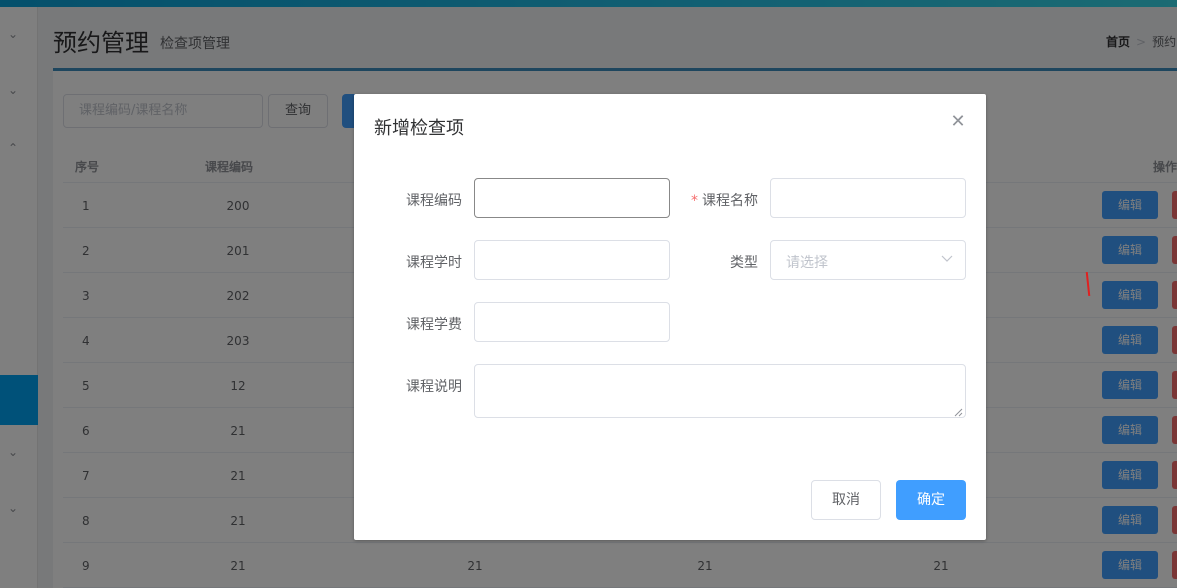  What do you see at coordinates (730, 201) in the screenshot?
I see `name-label: 课程名称` at bounding box center [730, 201].